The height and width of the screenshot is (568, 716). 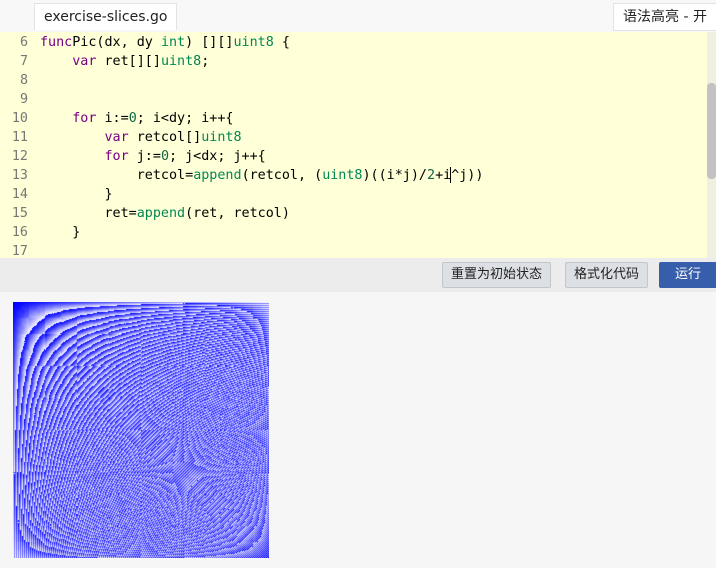 I want to click on code-line: 9, so click(x=358, y=99).